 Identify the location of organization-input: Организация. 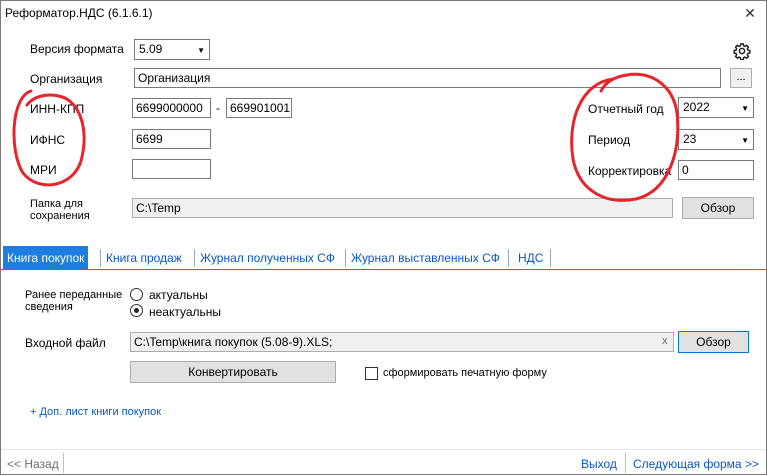
(427, 78).